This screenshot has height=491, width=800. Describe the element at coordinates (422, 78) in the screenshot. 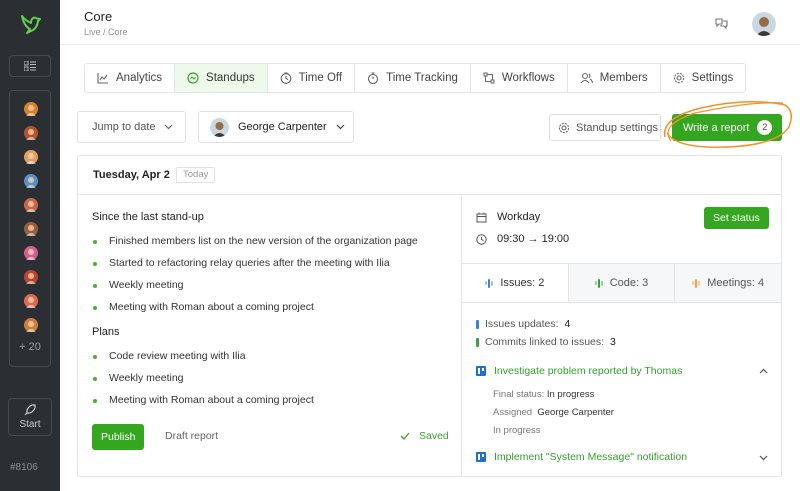

I see `tab-label: Time Tracking` at that location.